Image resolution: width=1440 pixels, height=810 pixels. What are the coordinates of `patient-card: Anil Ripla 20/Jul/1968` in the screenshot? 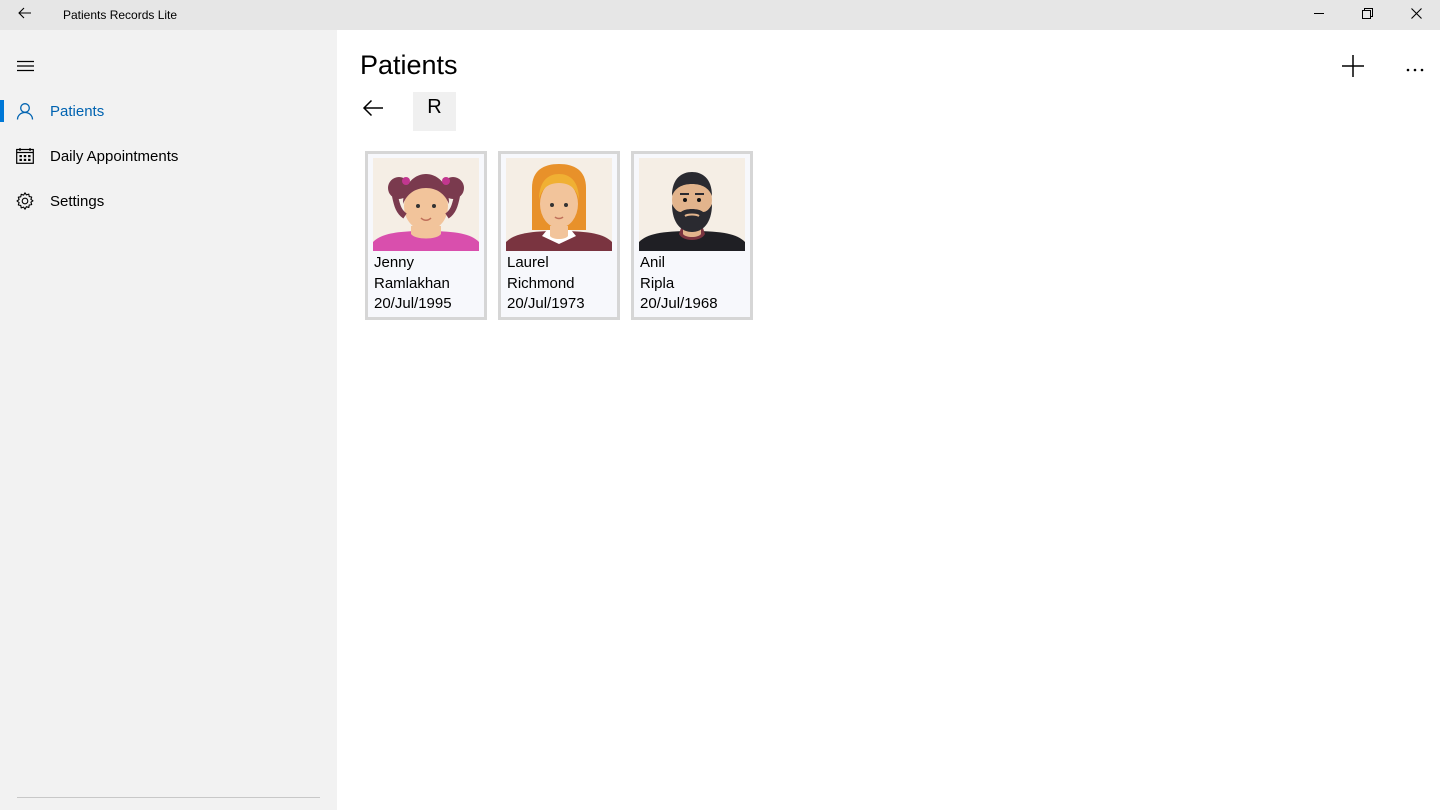 It's located at (692, 235).